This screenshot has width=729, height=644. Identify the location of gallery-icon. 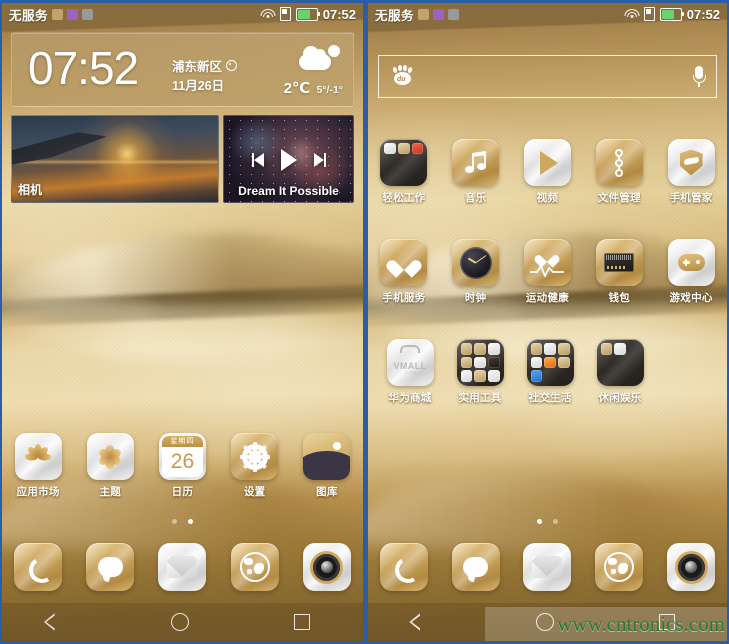
(327, 456).